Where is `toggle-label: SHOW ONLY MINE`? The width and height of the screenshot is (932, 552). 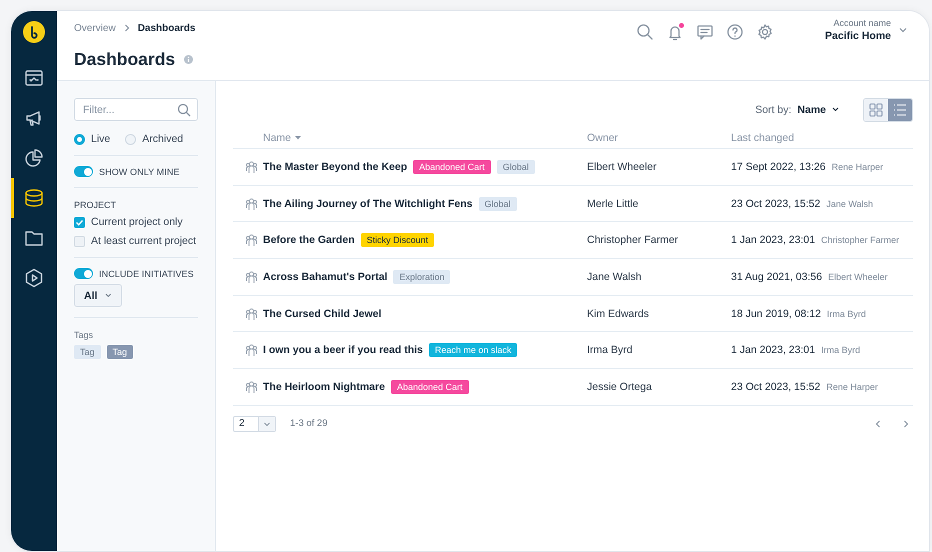
toggle-label: SHOW ONLY MINE is located at coordinates (139, 171).